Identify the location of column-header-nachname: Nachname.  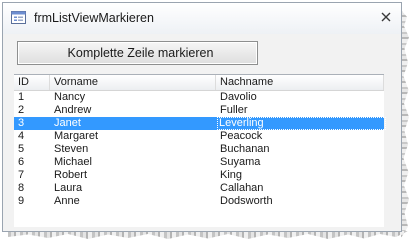
(300, 82).